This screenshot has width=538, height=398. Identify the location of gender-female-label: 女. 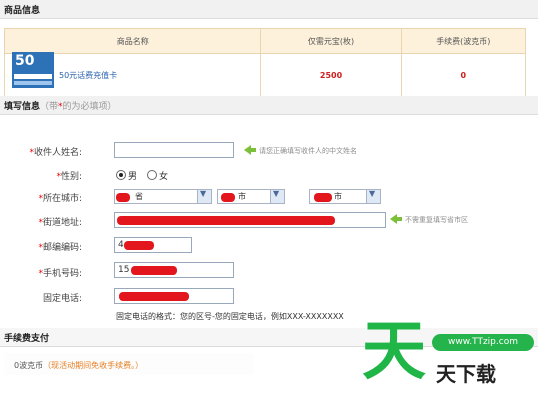
(164, 177).